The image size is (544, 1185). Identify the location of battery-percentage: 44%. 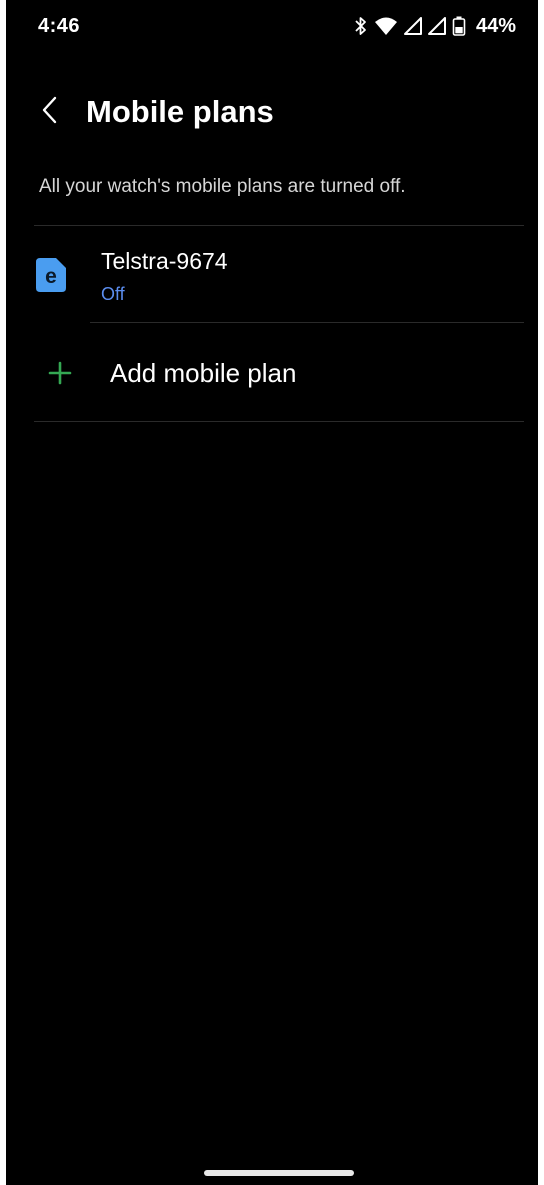
(495, 25).